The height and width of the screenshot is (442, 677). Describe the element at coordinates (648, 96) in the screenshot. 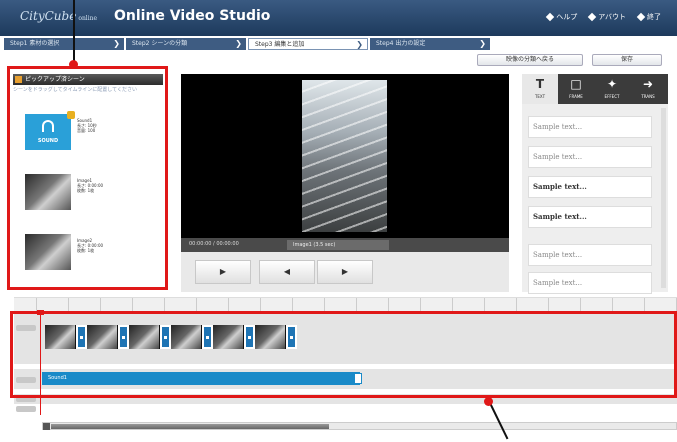

I see `tab-trans-label: TRANS` at that location.